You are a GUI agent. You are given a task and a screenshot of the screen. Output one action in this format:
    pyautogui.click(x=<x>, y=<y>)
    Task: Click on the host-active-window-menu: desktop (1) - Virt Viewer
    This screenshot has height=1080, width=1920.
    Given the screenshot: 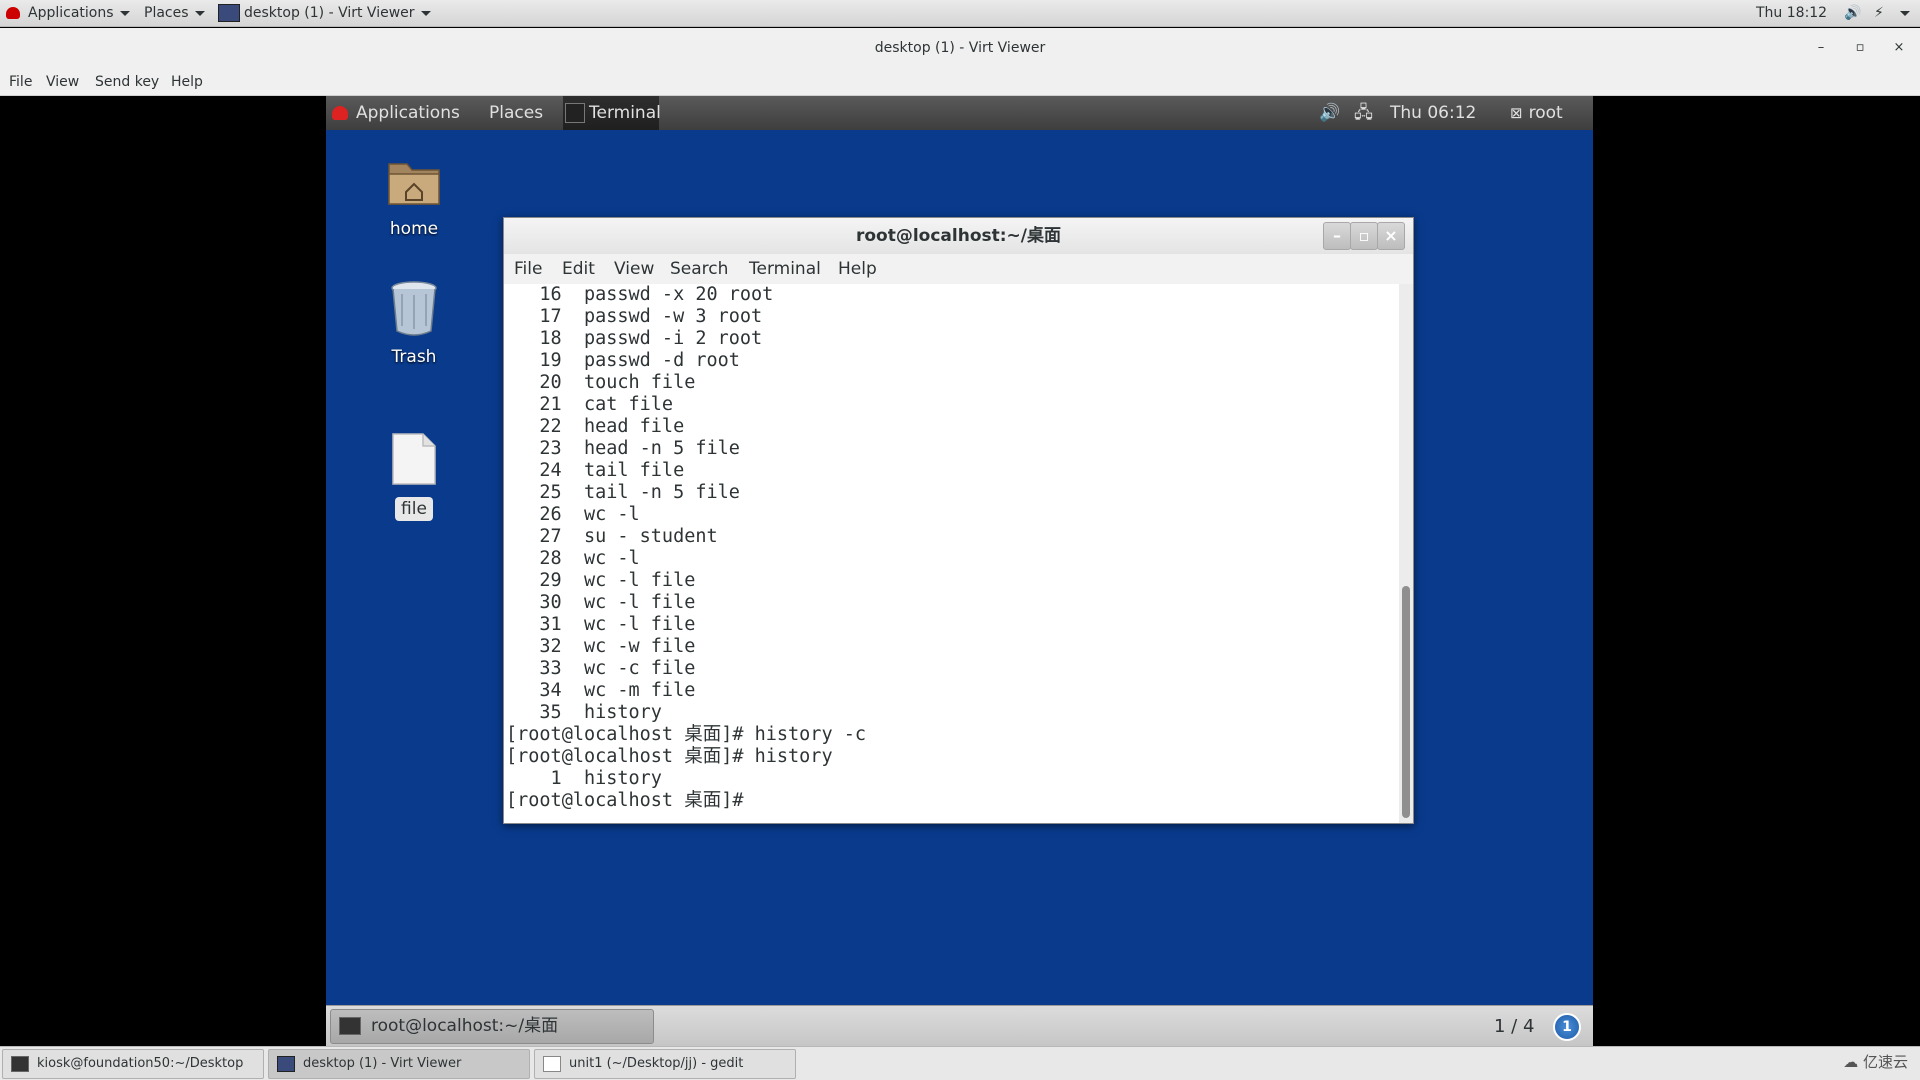 What is the action you would take?
    pyautogui.click(x=324, y=13)
    